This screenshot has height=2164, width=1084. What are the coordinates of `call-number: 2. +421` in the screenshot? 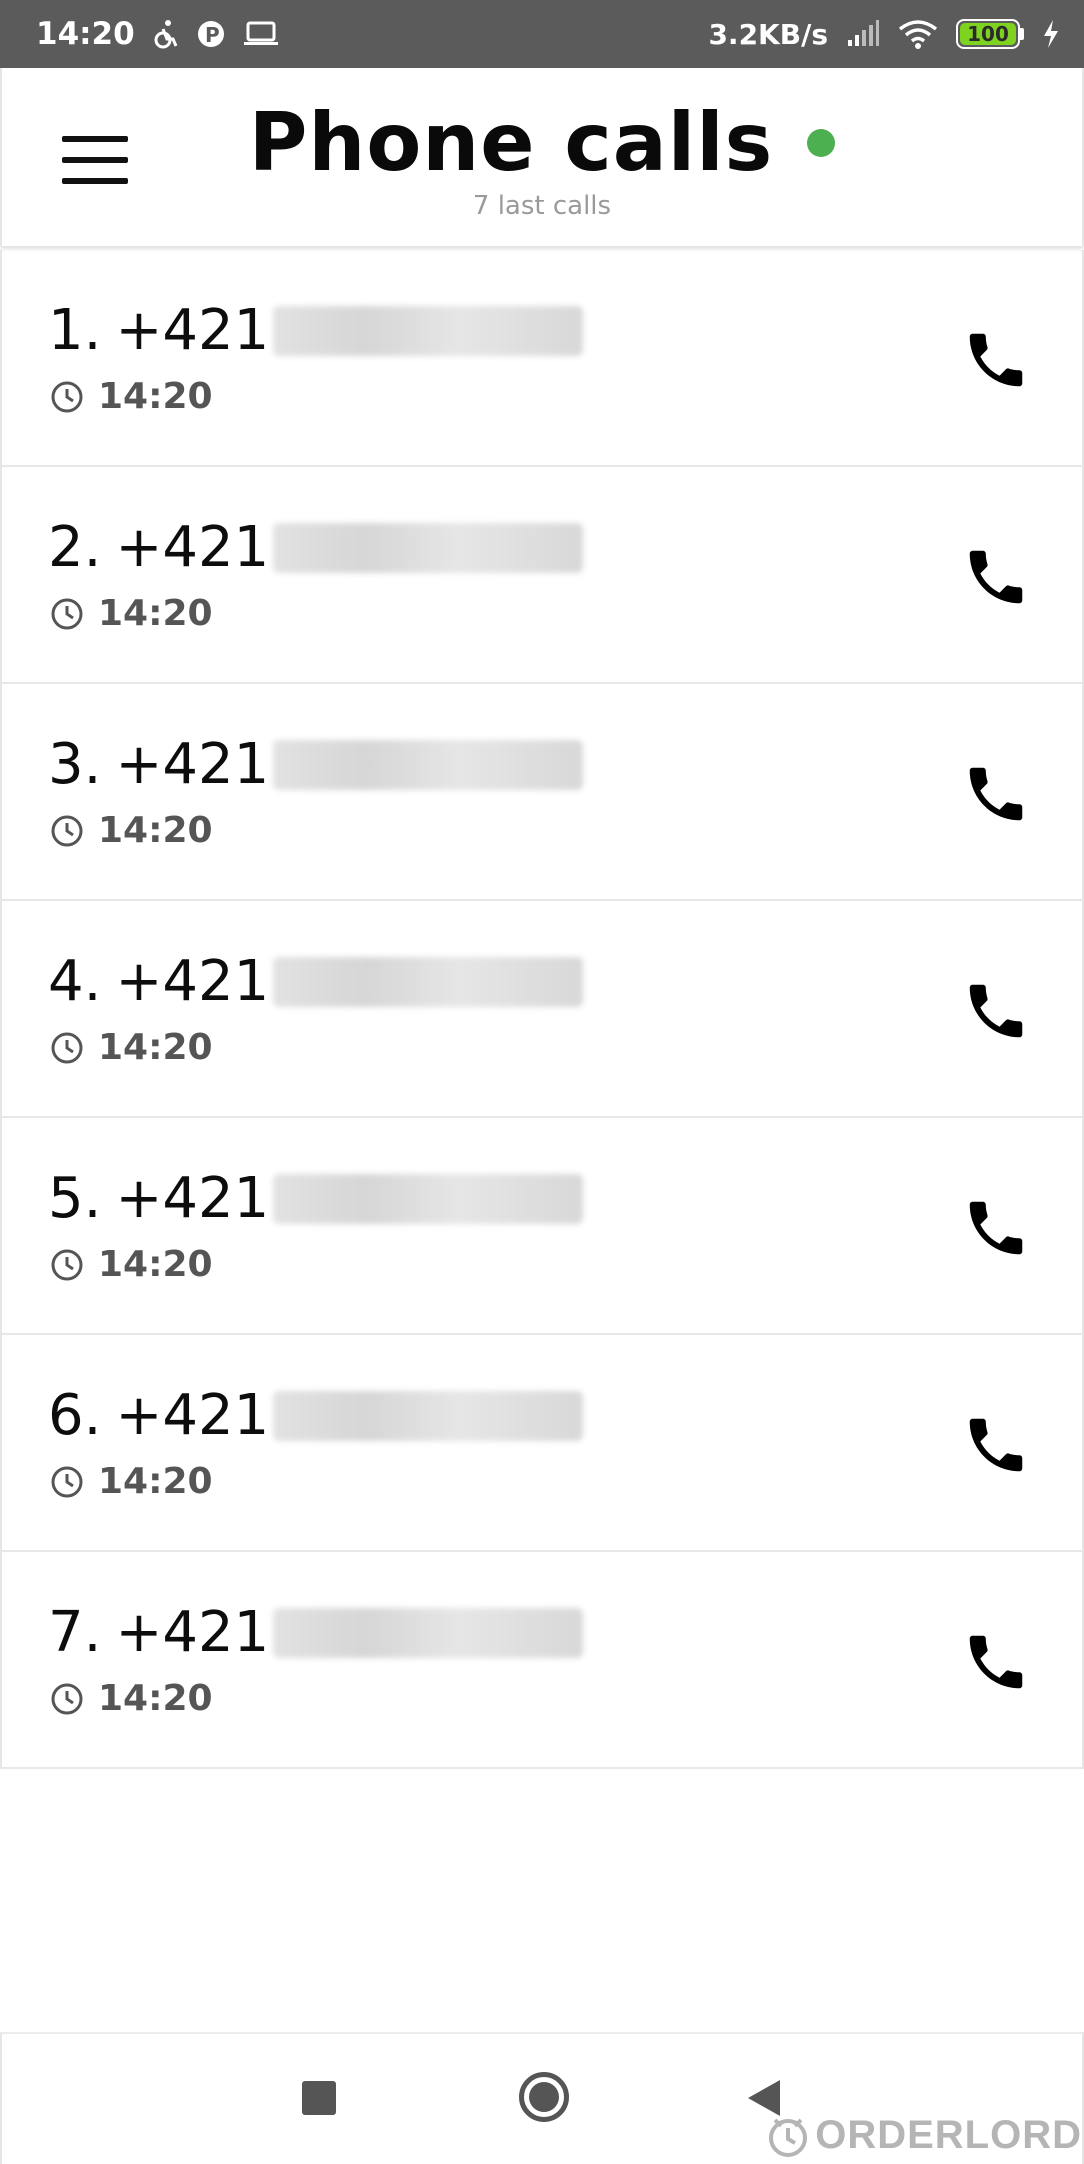 It's located at (316, 547).